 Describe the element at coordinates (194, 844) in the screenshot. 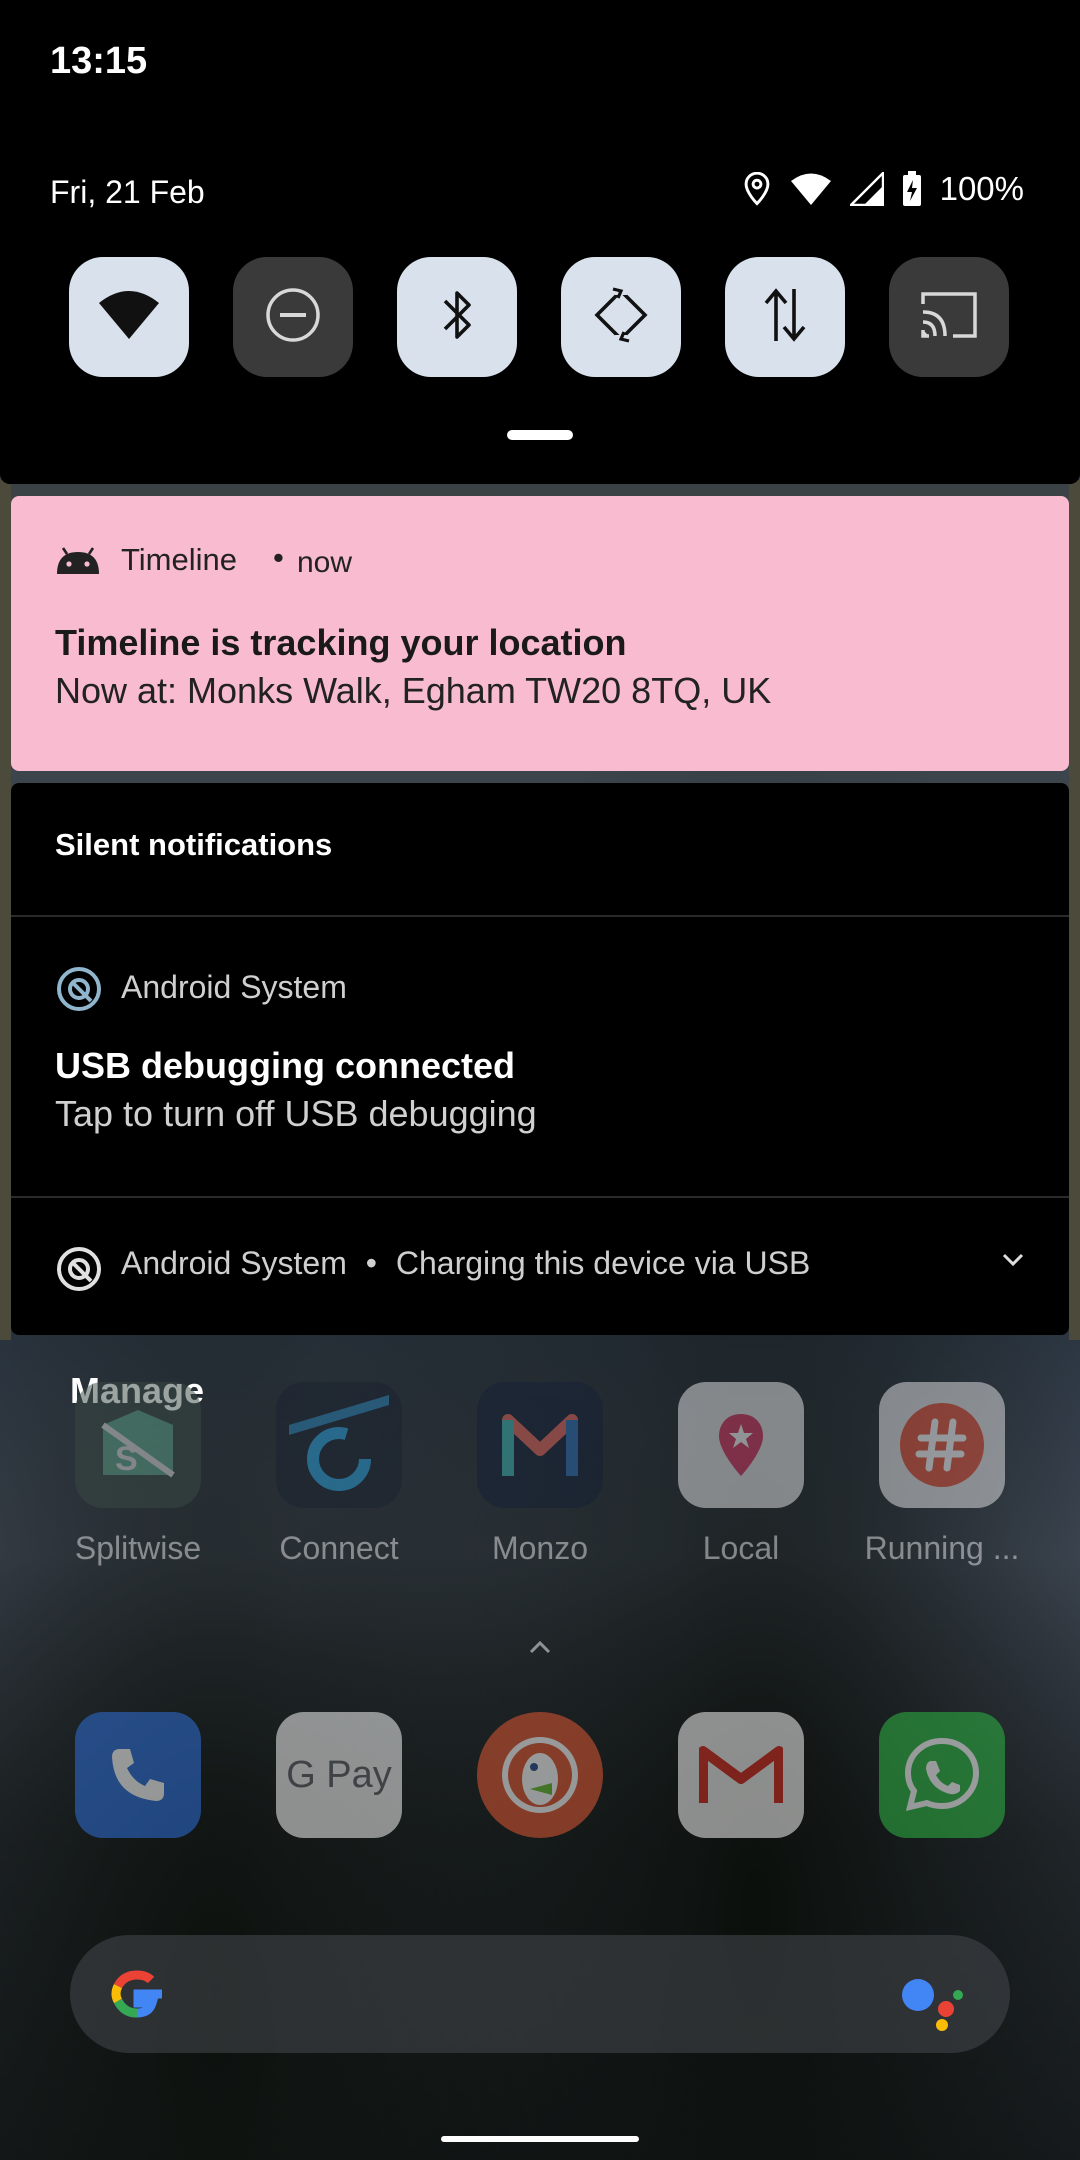

I see `silent-notifications-header: Silent notifications` at that location.